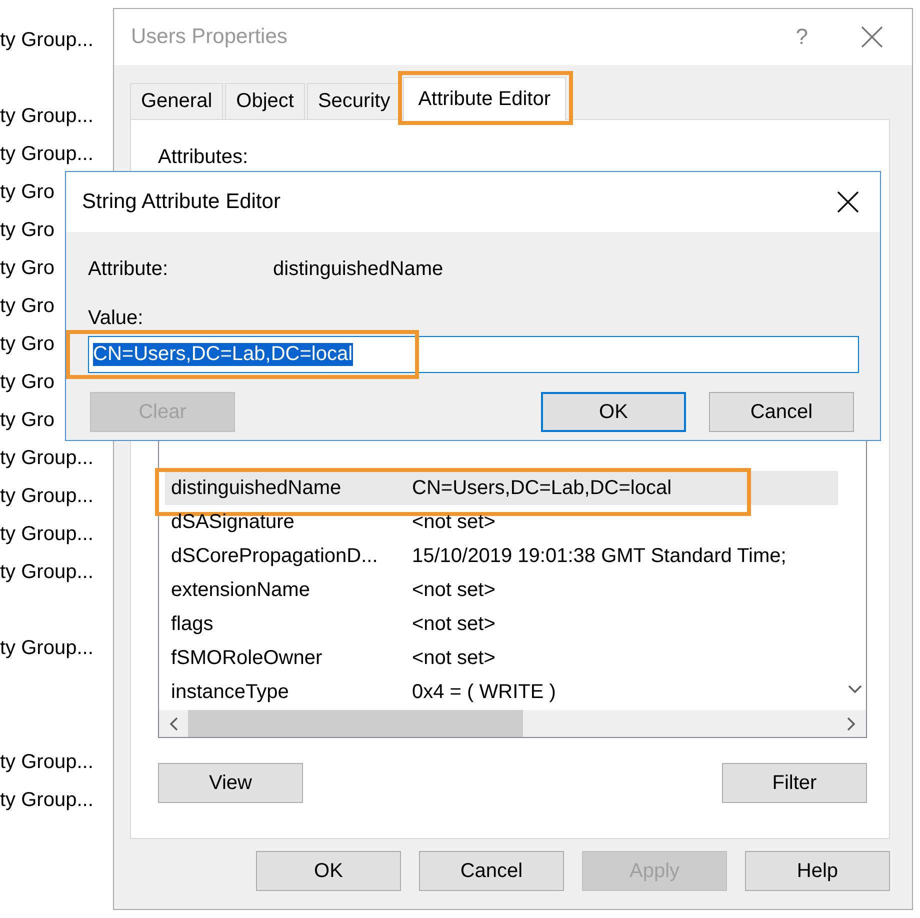  What do you see at coordinates (855, 689) in the screenshot?
I see `chevron-down-icon` at bounding box center [855, 689].